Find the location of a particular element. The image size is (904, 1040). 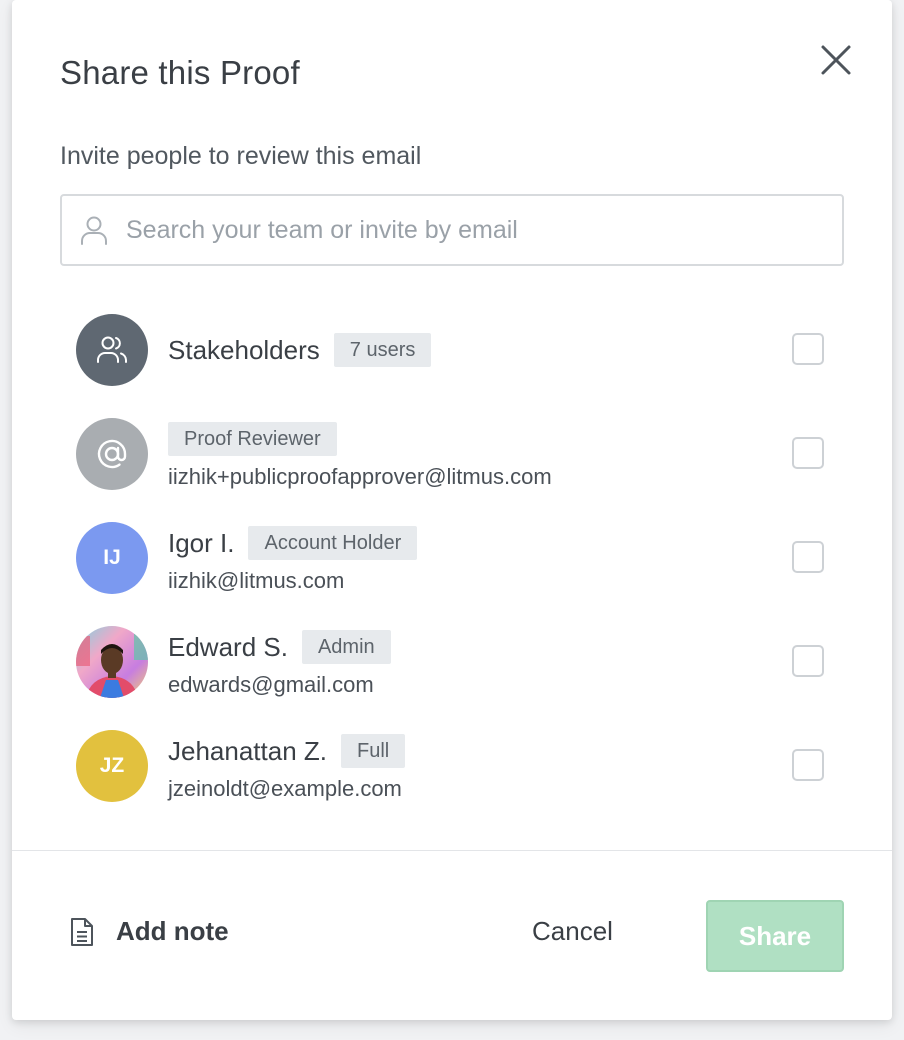

footer-divider is located at coordinates (452, 850).